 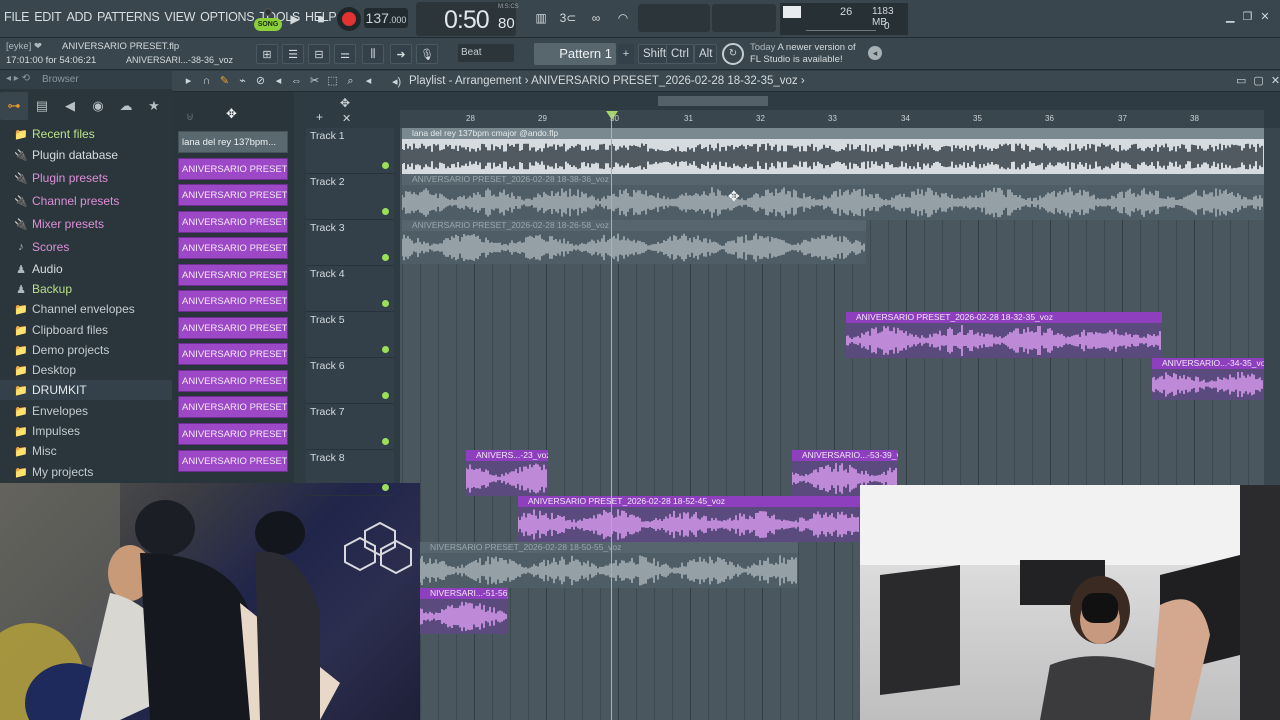 I want to click on browser-item: 📁 Clipboard files, so click(x=86, y=330).